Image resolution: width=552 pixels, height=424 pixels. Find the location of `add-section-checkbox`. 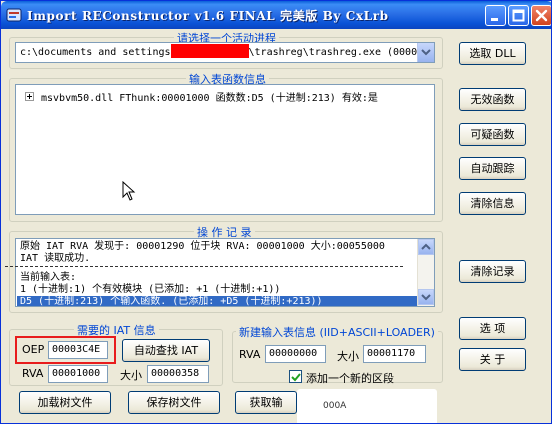

add-section-checkbox is located at coordinates (295, 376).